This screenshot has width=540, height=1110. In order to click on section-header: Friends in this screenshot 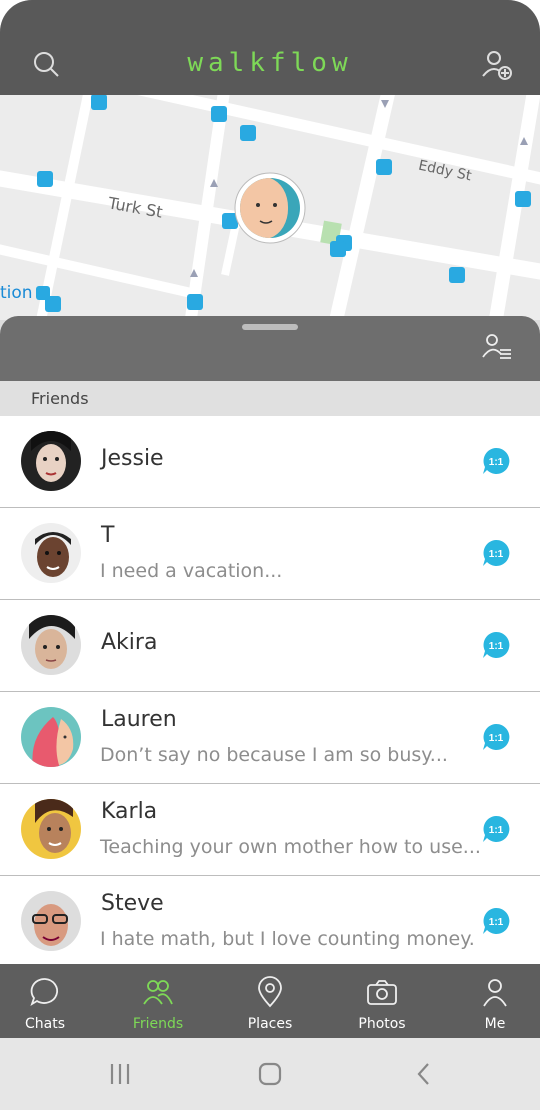, I will do `click(270, 398)`.